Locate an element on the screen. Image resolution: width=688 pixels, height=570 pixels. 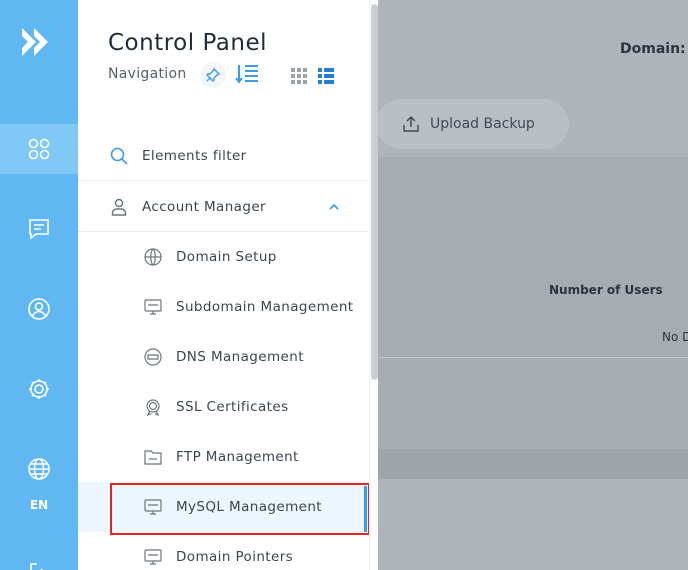
menu-item-label: MySQL Management is located at coordinates (249, 507).